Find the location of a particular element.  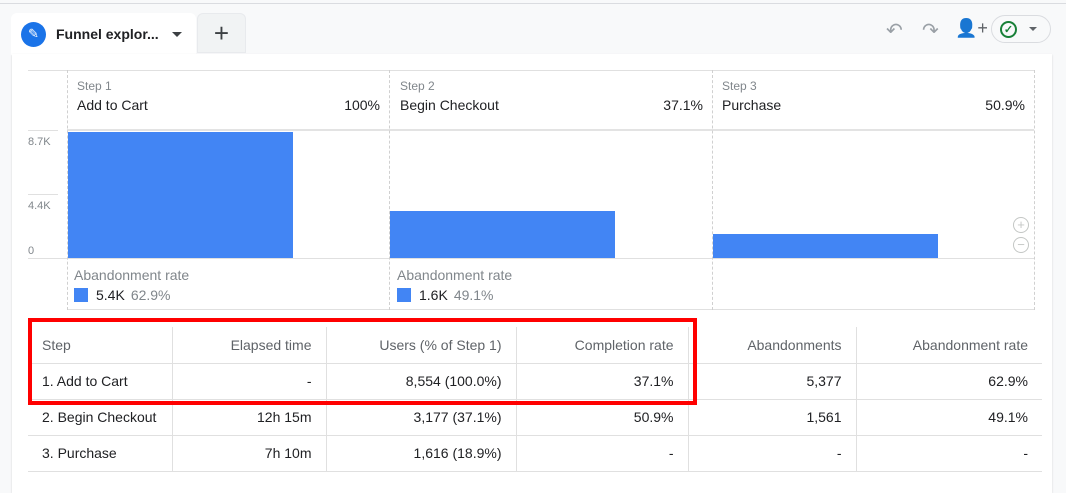

table-cell: 62.9% is located at coordinates (948, 381).